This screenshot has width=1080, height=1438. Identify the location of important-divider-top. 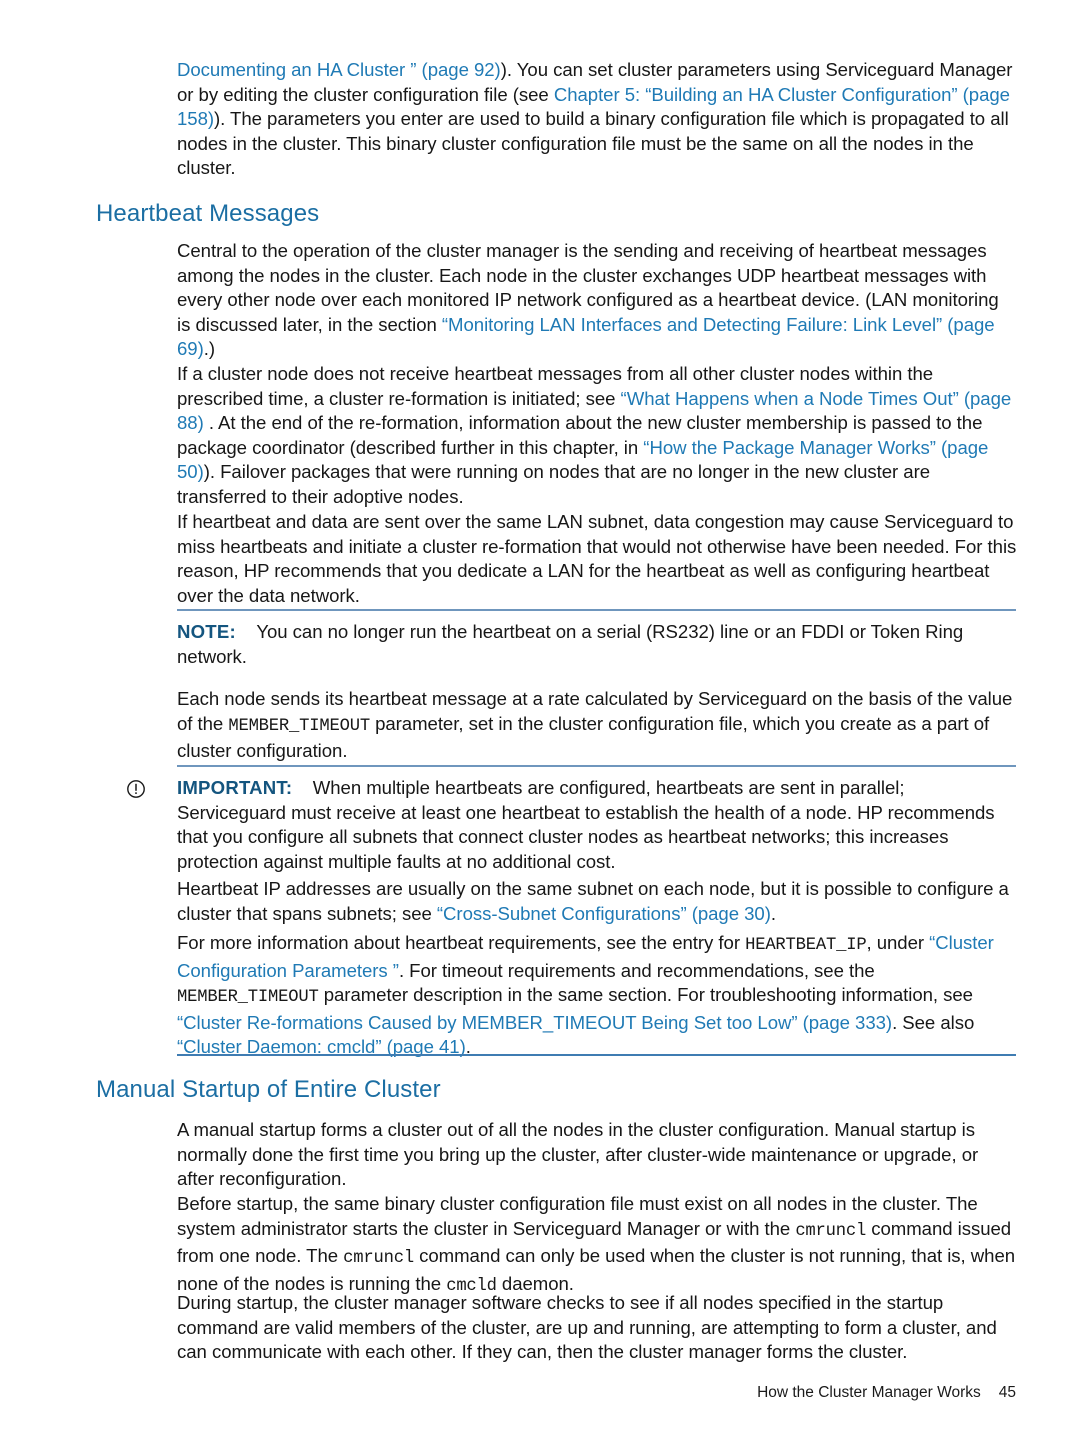
(596, 766).